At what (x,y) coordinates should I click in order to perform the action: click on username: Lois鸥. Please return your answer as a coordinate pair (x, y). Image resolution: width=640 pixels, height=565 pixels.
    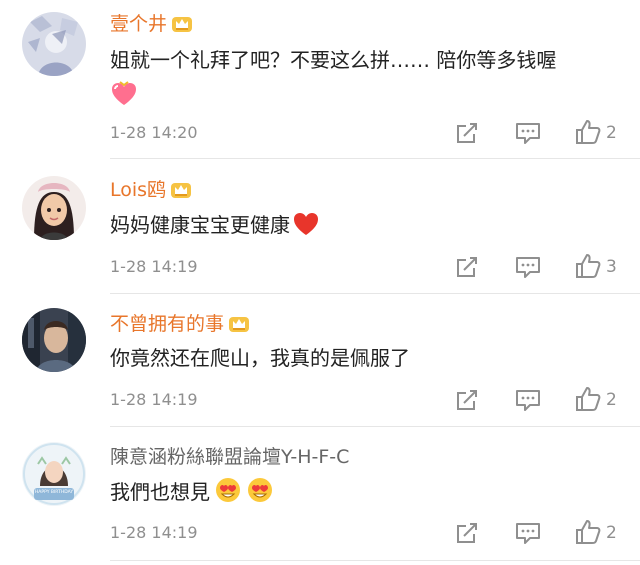
    Looking at the image, I should click on (151, 191).